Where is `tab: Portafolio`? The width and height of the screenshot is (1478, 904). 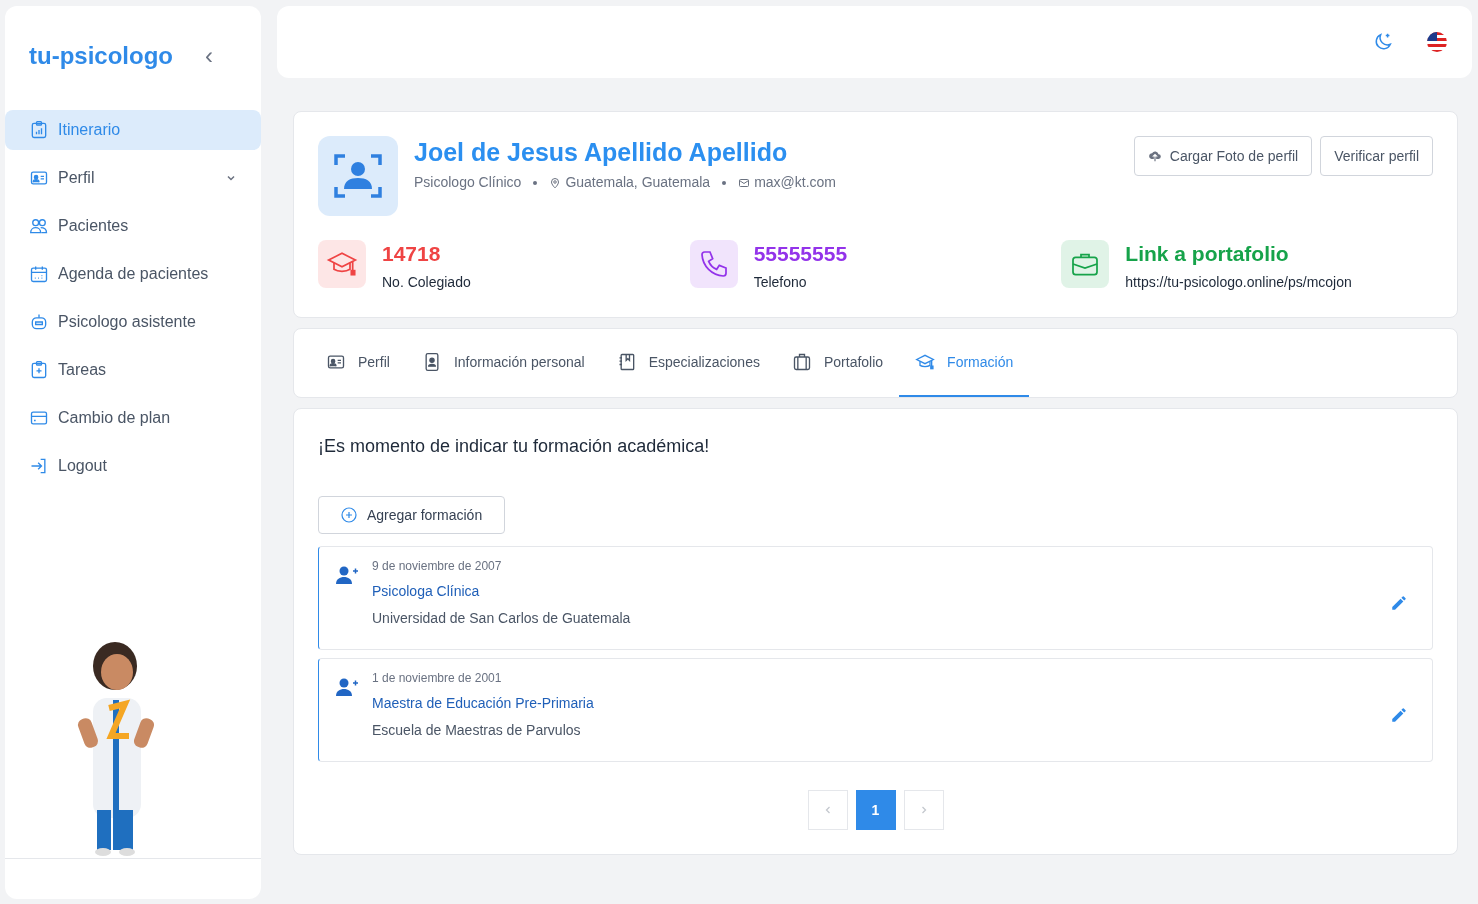 tab: Portafolio is located at coordinates (837, 363).